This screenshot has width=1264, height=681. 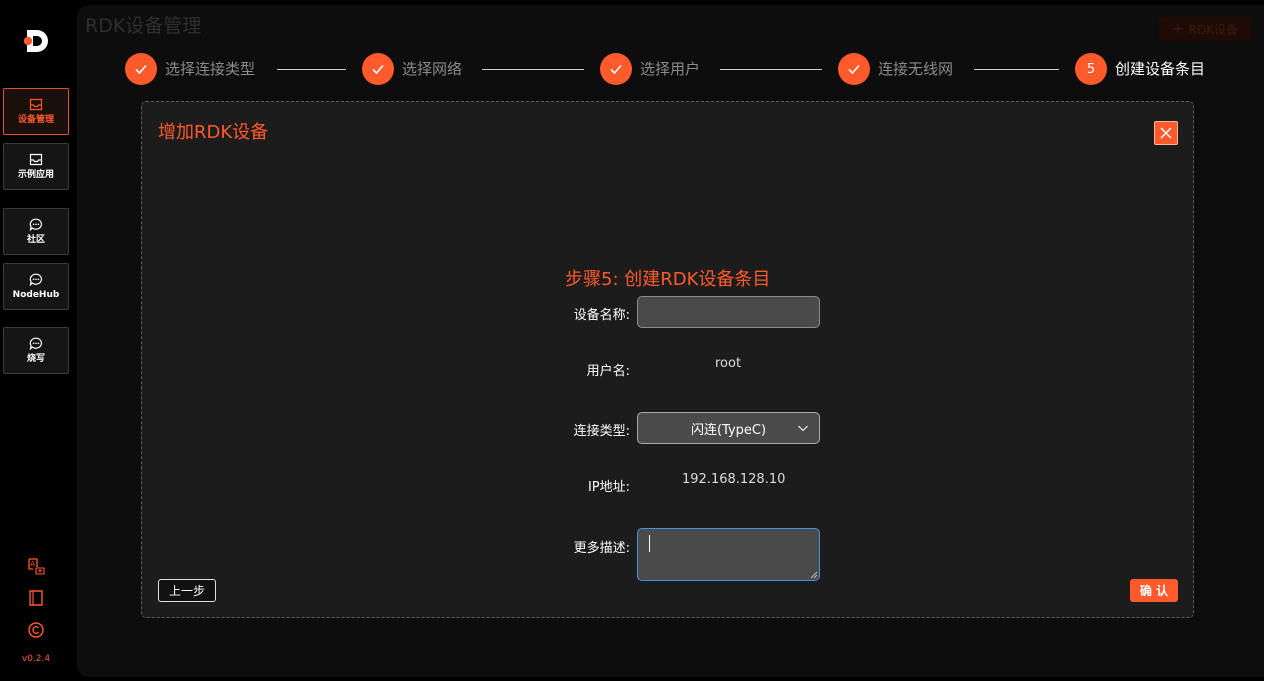 I want to click on version-label: v0.2.4, so click(x=36, y=659).